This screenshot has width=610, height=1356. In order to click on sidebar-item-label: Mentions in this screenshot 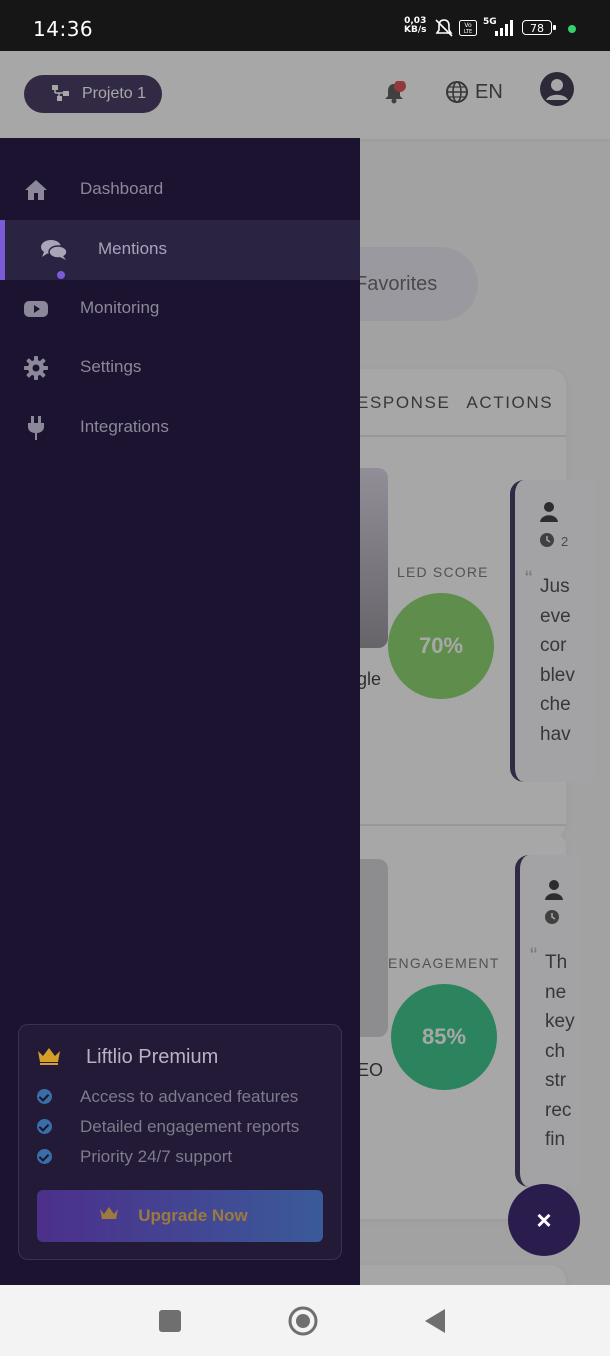, I will do `click(132, 248)`.